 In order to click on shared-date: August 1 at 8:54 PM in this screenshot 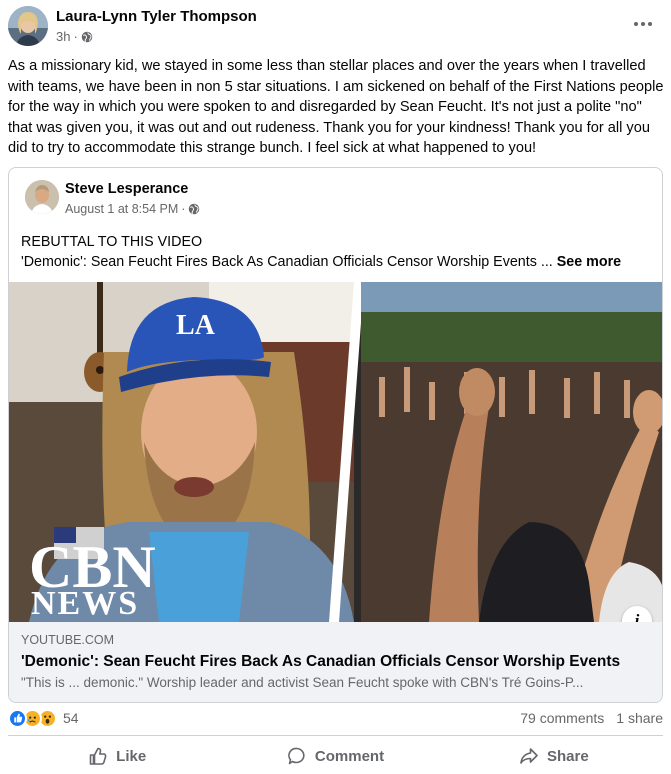, I will do `click(121, 209)`.